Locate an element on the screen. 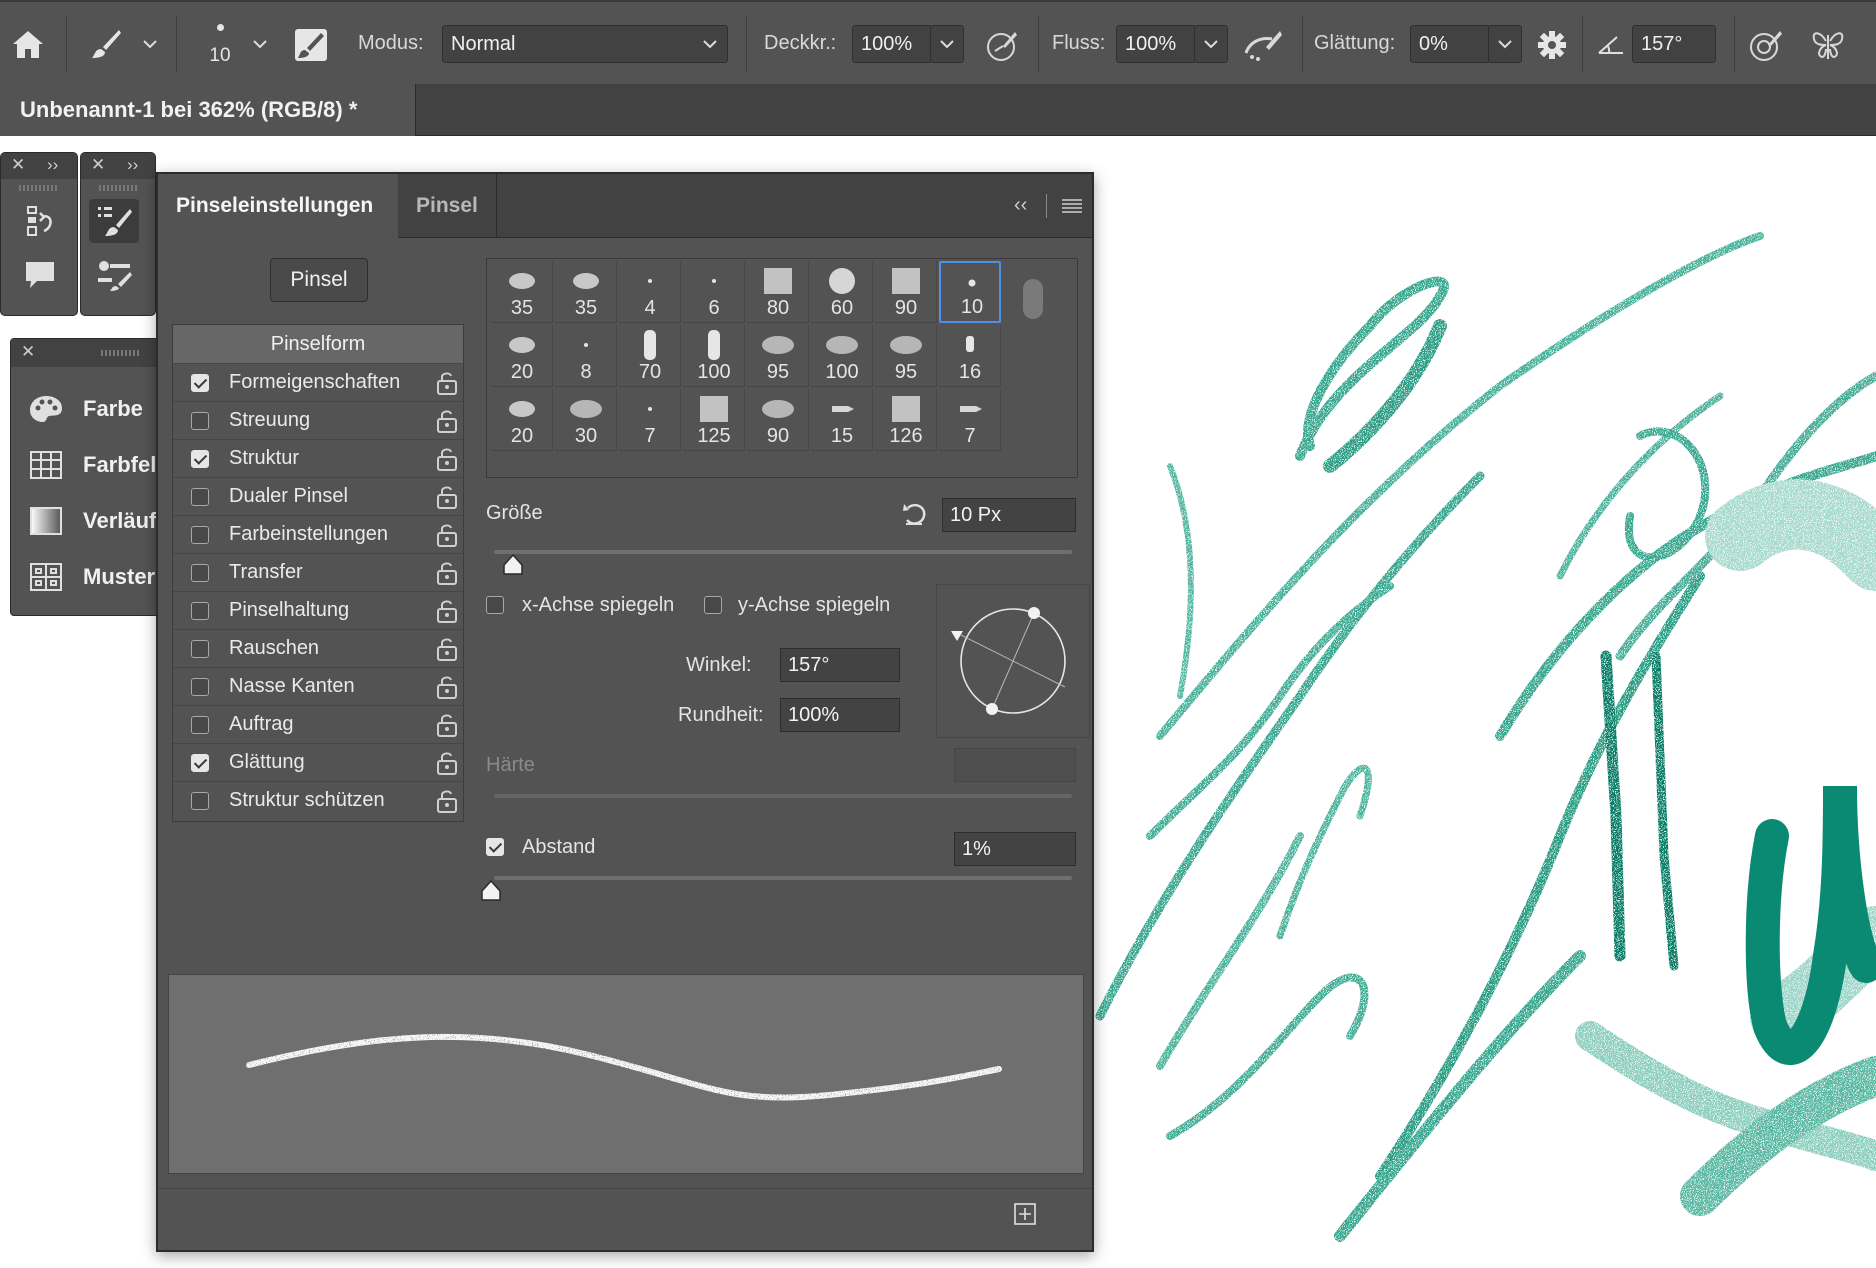 This screenshot has height=1268, width=1876. brush-tool-icon is located at coordinates (106, 44).